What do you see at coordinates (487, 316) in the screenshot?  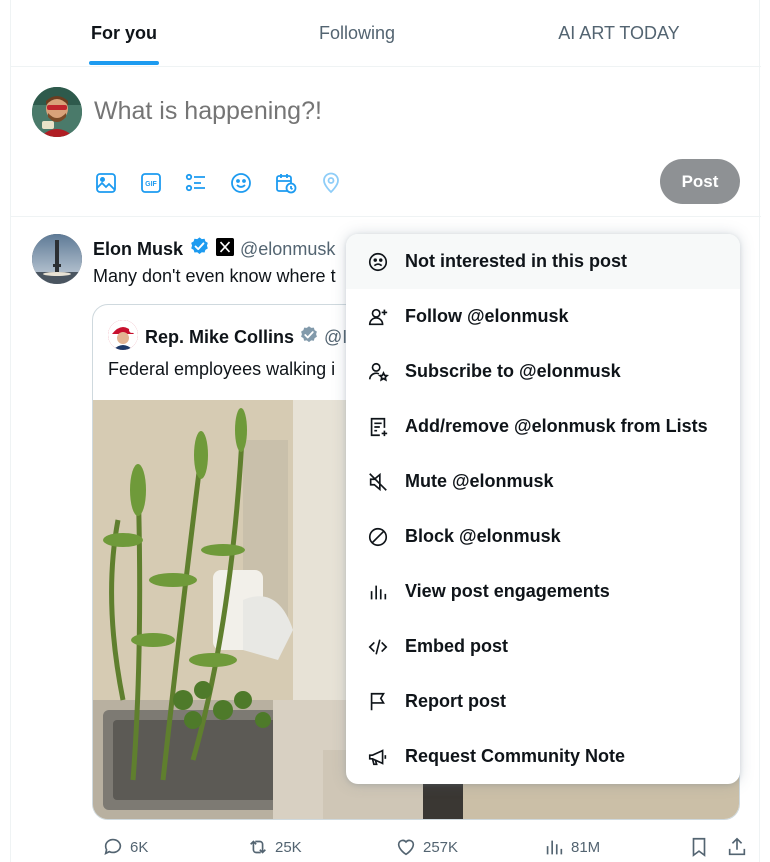 I see `menu-item-label: Follow @elonmusk` at bounding box center [487, 316].